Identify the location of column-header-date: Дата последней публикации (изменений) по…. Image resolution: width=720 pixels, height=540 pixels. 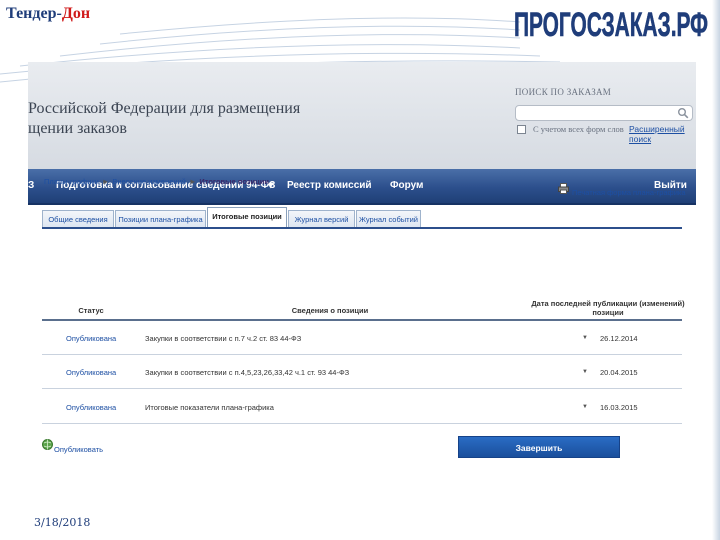
(608, 308).